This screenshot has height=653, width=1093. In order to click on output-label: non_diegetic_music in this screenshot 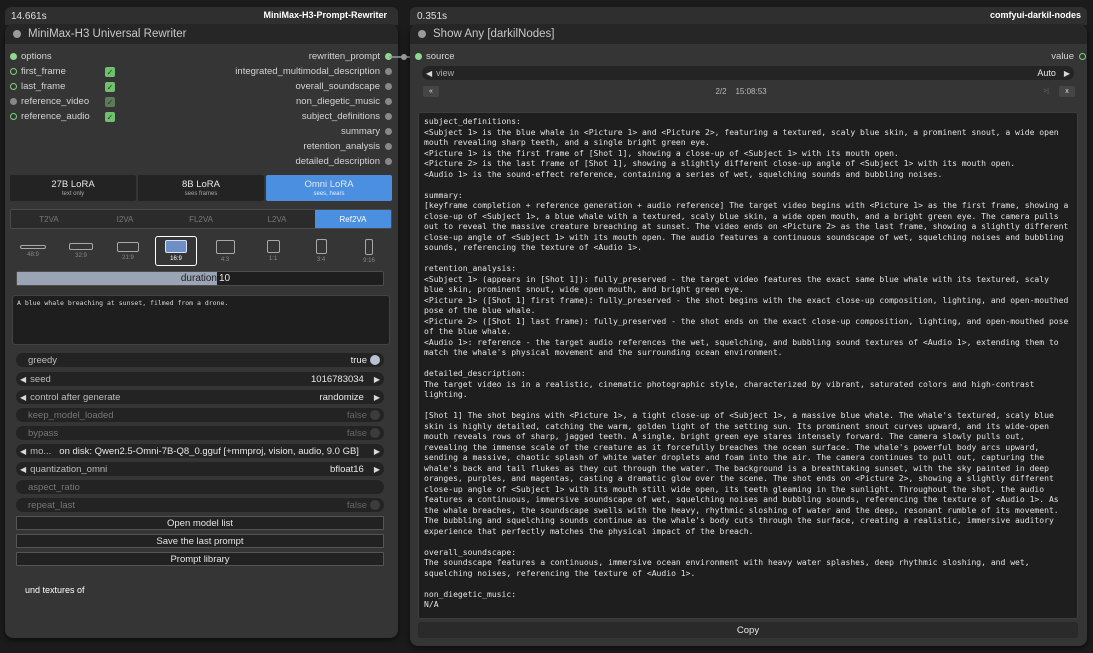, I will do `click(338, 101)`.